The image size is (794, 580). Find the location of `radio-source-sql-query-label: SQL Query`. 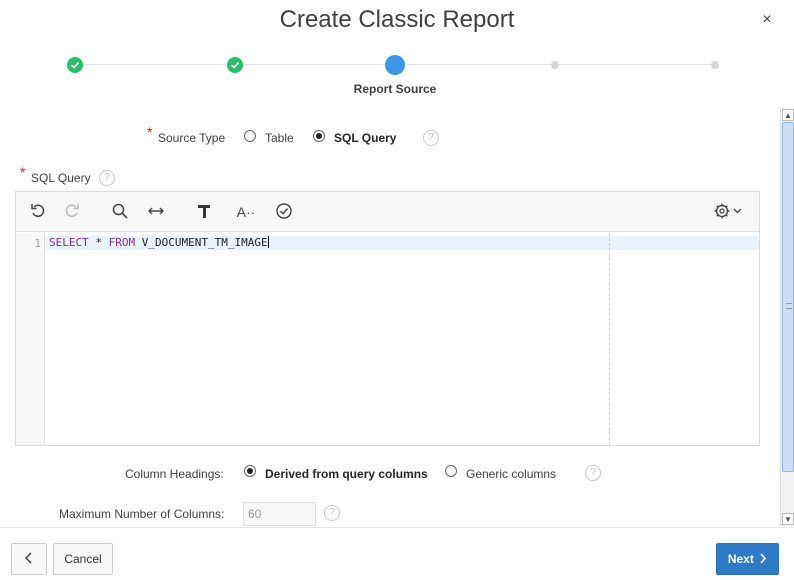

radio-source-sql-query-label: SQL Query is located at coordinates (365, 138).